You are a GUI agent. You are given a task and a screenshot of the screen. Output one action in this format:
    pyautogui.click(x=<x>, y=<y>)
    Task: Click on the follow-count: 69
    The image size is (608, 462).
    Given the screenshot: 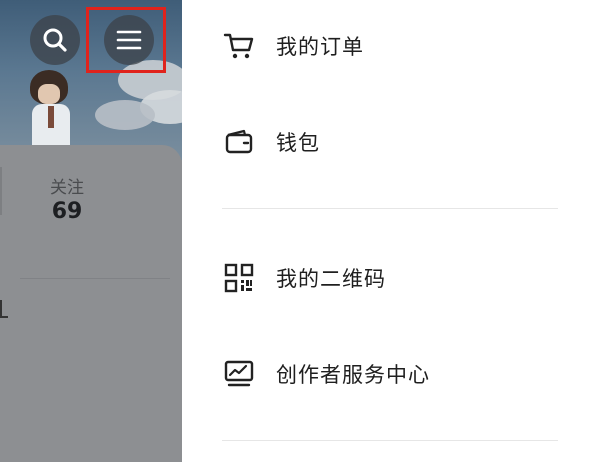 What is the action you would take?
    pyautogui.click(x=67, y=211)
    